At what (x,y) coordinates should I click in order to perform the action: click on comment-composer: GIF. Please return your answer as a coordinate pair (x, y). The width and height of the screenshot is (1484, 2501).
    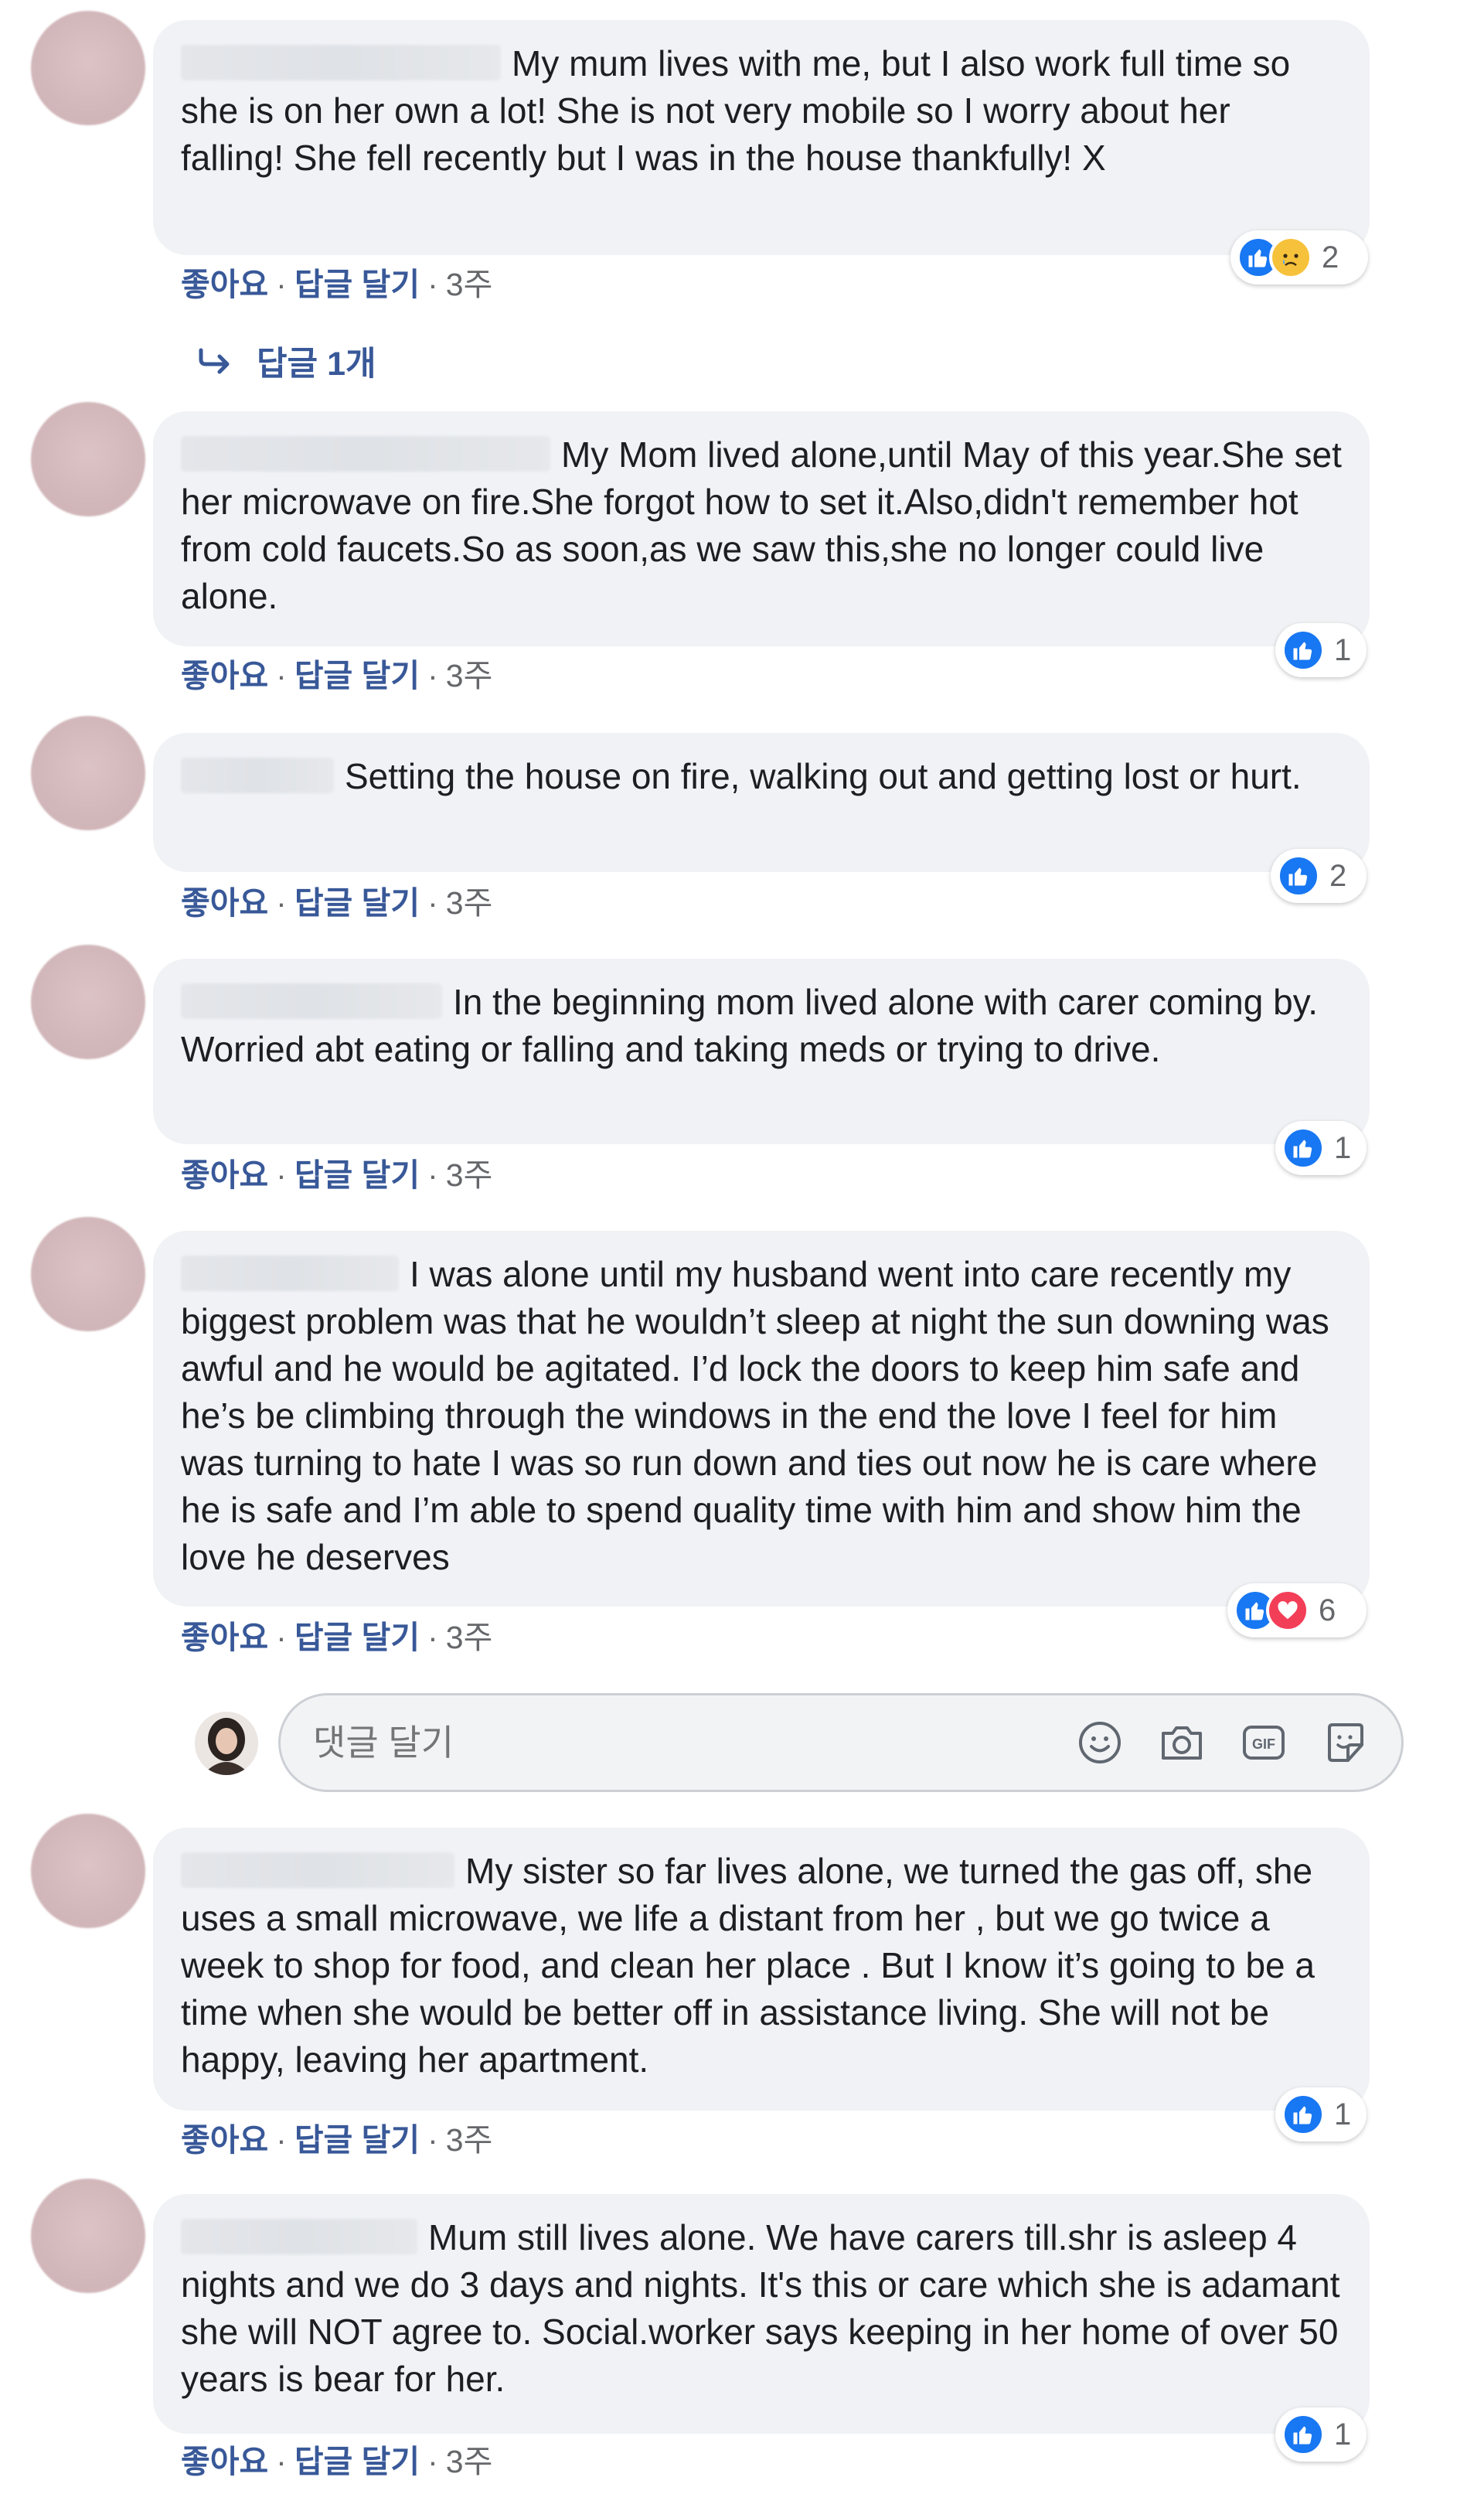
    Looking at the image, I should click on (841, 1742).